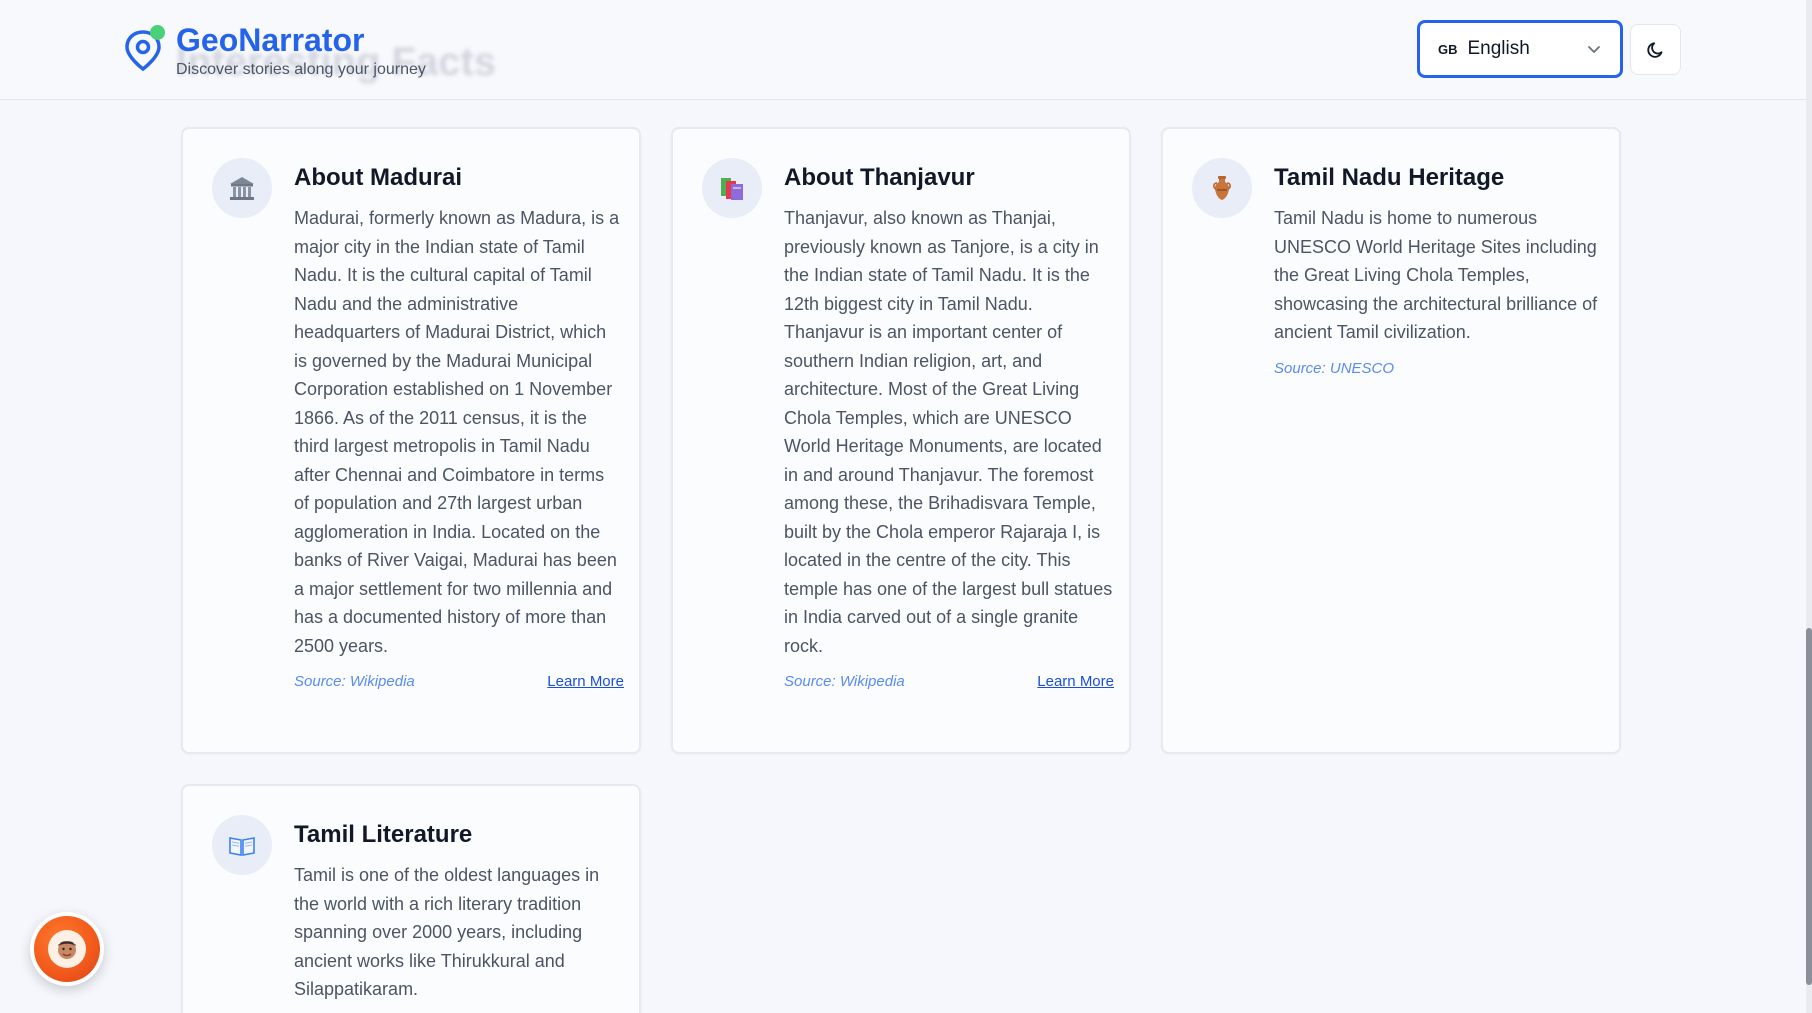 Image resolution: width=1812 pixels, height=1013 pixels. I want to click on card-source: Source: UNESCO, so click(1334, 368).